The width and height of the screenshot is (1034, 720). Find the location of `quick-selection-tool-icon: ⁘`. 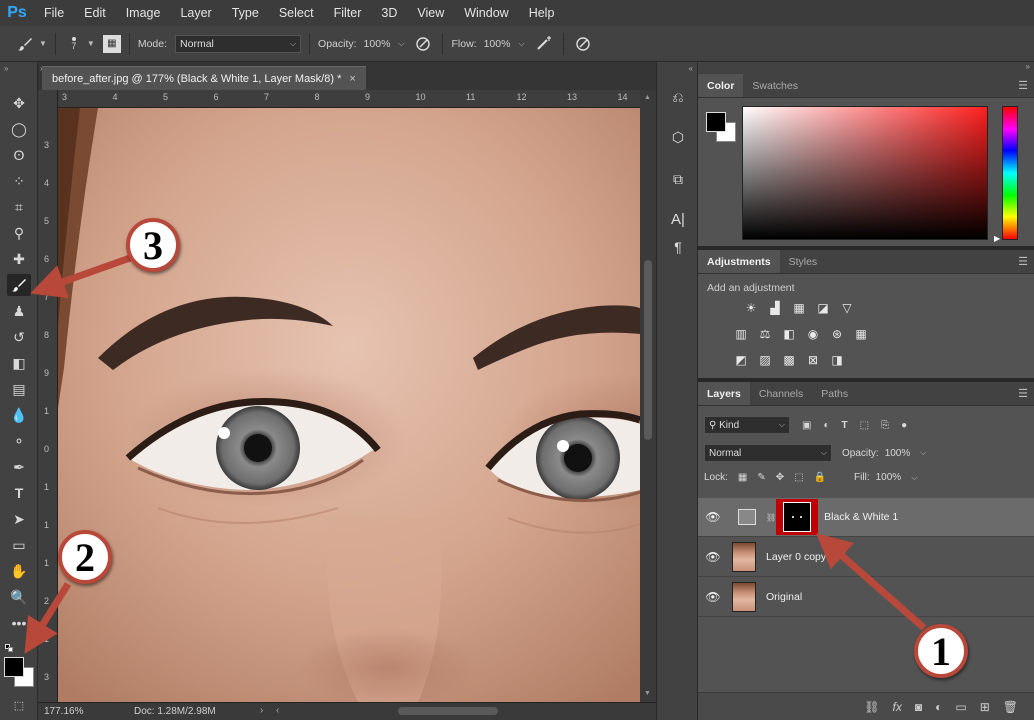

quick-selection-tool-icon: ⁘ is located at coordinates (19, 181).